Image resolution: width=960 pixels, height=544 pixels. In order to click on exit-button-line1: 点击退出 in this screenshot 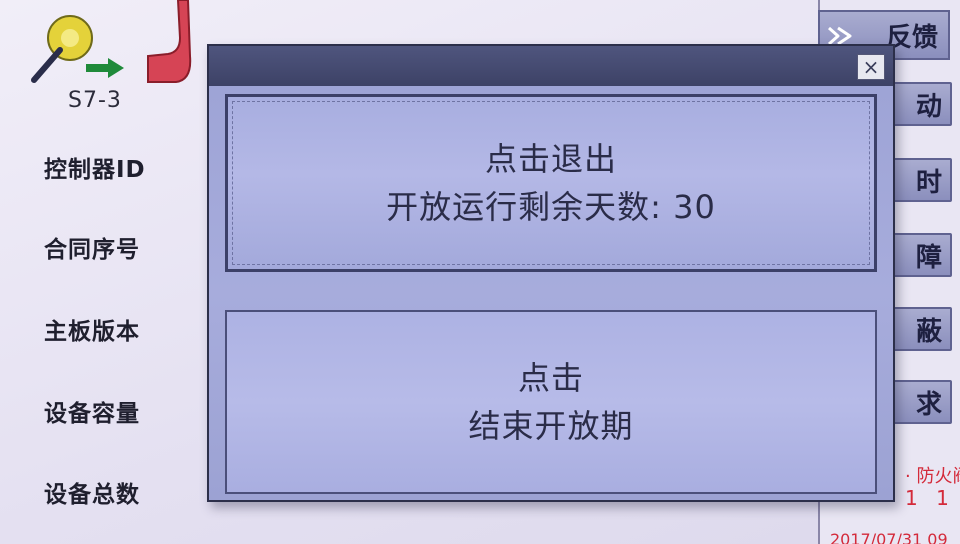, I will do `click(550, 159)`.